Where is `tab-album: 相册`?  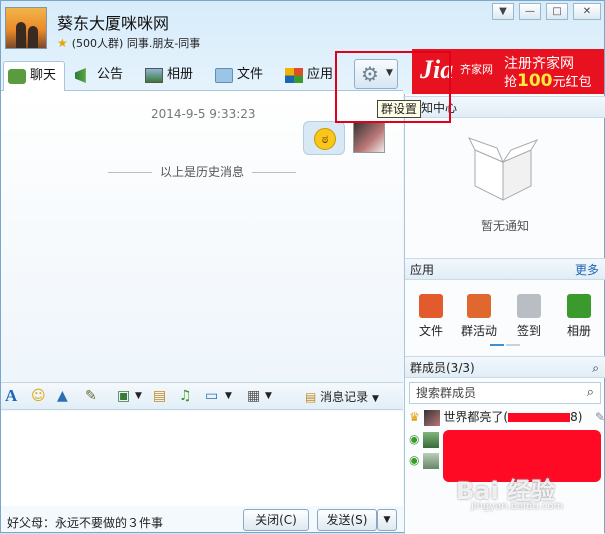
tab-album: 相册 is located at coordinates (172, 76).